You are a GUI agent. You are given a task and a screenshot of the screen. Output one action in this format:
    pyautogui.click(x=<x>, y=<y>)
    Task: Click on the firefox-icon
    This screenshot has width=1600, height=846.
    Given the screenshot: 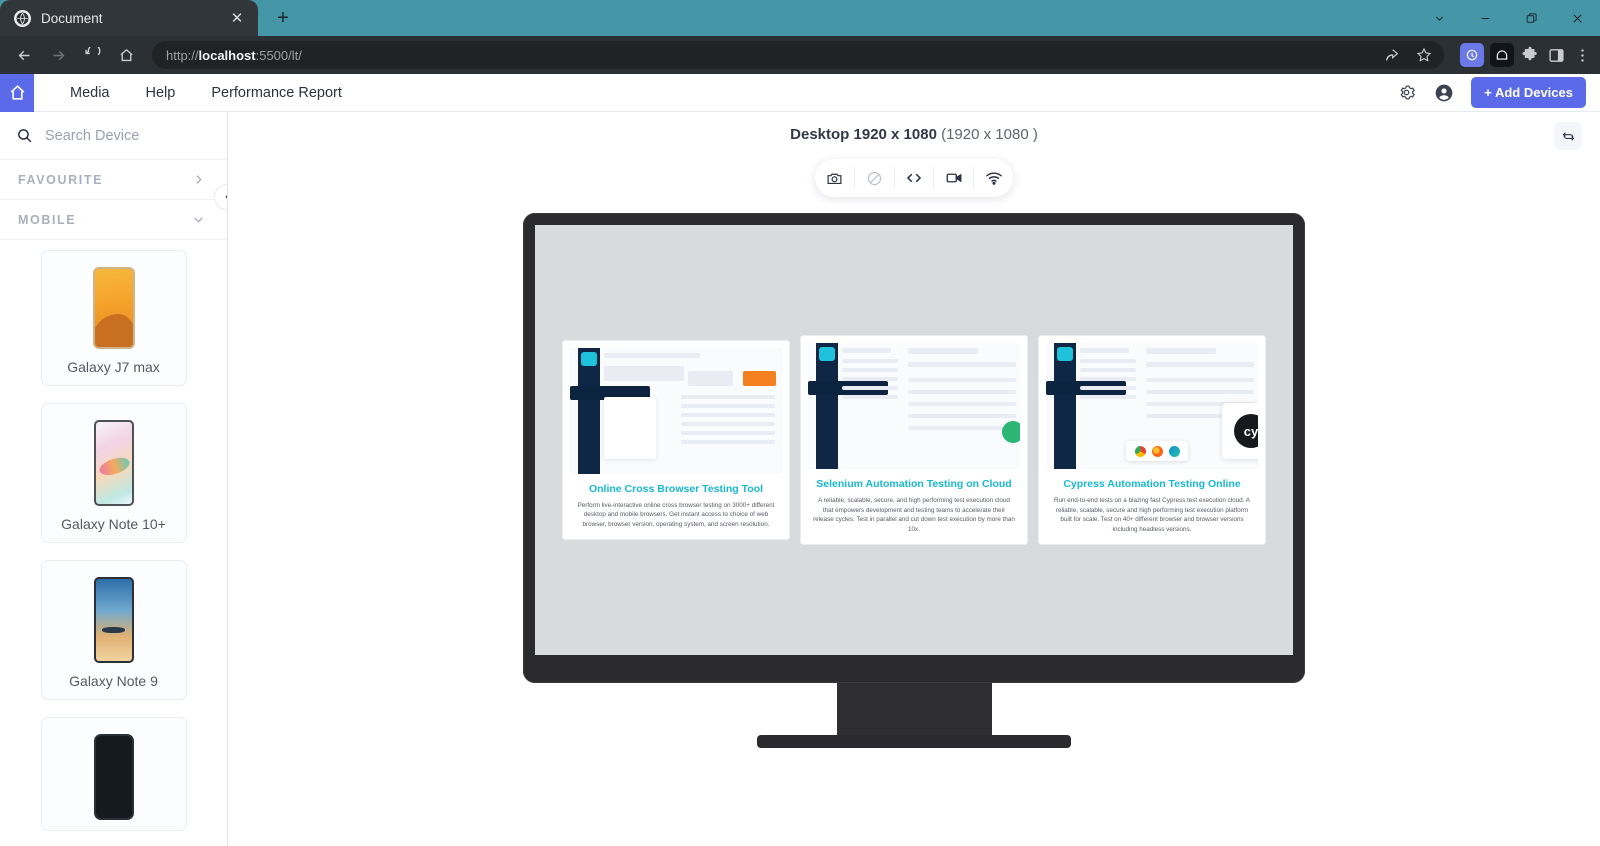 What is the action you would take?
    pyautogui.click(x=1157, y=451)
    